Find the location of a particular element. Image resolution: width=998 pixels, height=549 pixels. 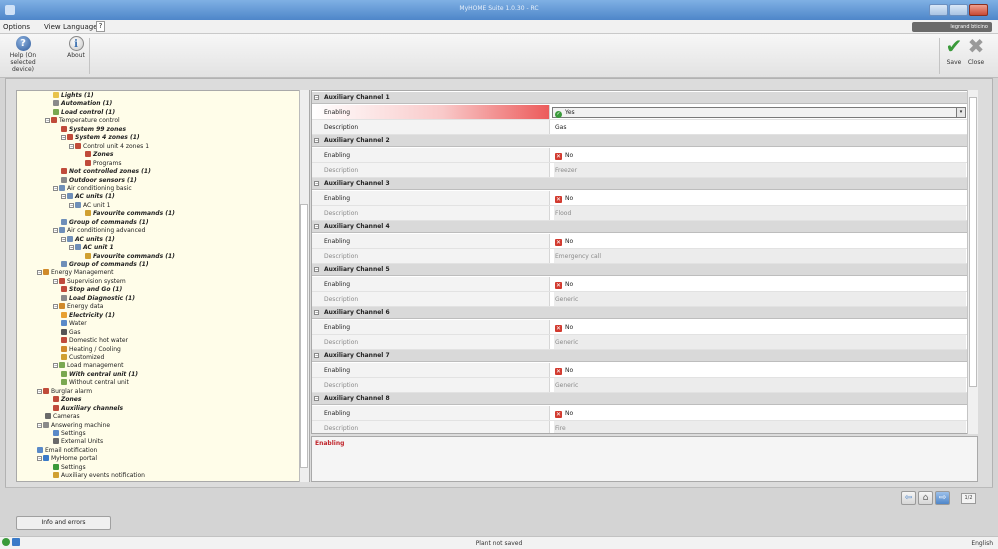

description-row: Description Emergency call is located at coordinates (639, 256).